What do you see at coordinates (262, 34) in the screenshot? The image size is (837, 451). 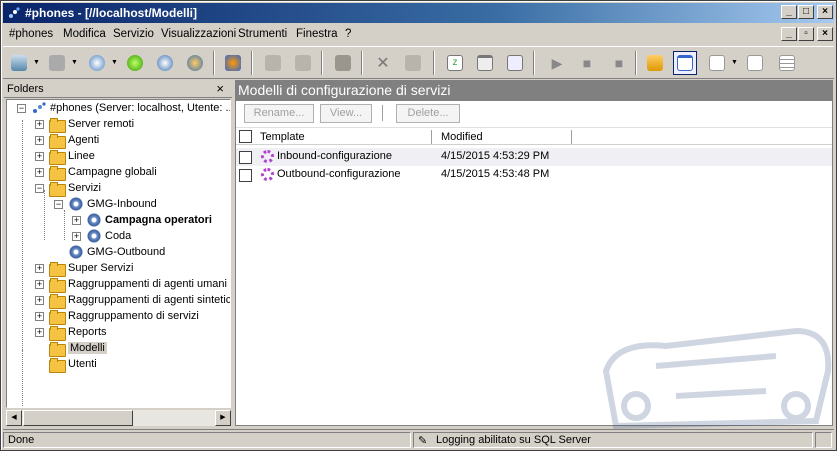 I see `menu-strumenti: Strumenti` at bounding box center [262, 34].